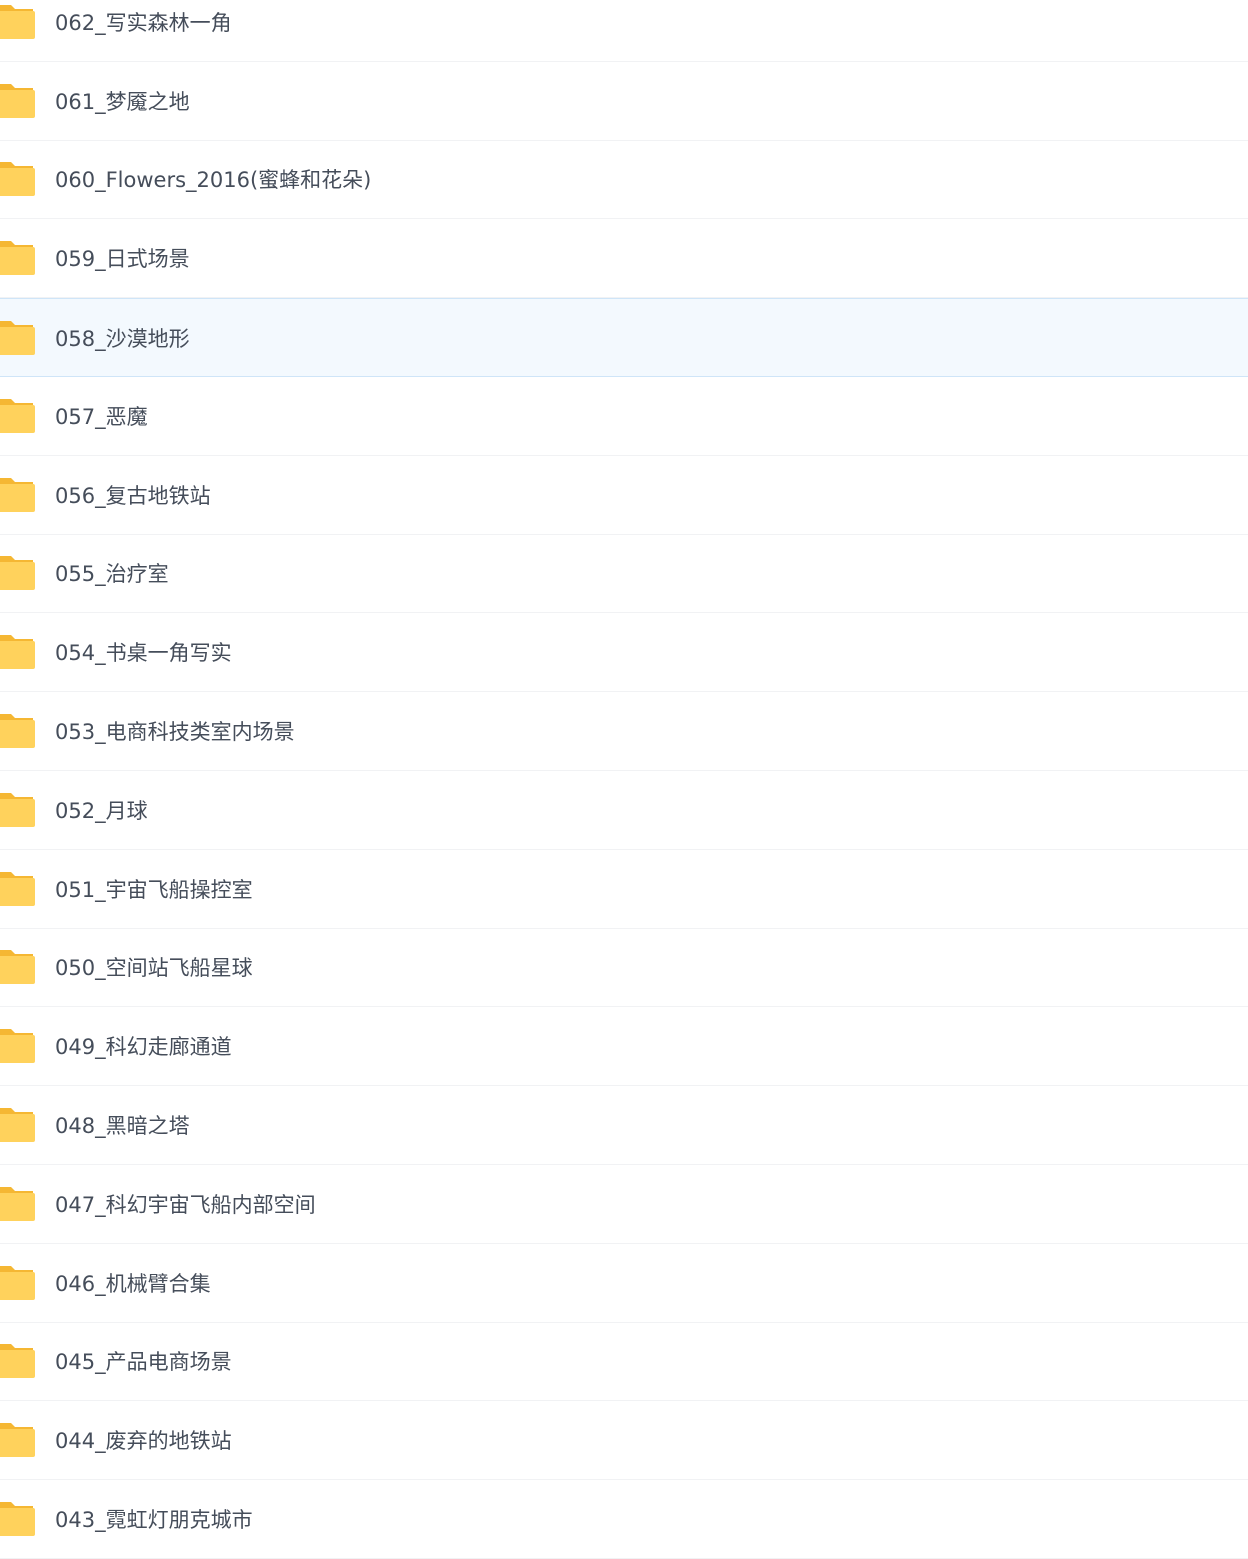 This screenshot has width=1248, height=1559. I want to click on file-list-item: 045_产品电商场景, so click(624, 1362).